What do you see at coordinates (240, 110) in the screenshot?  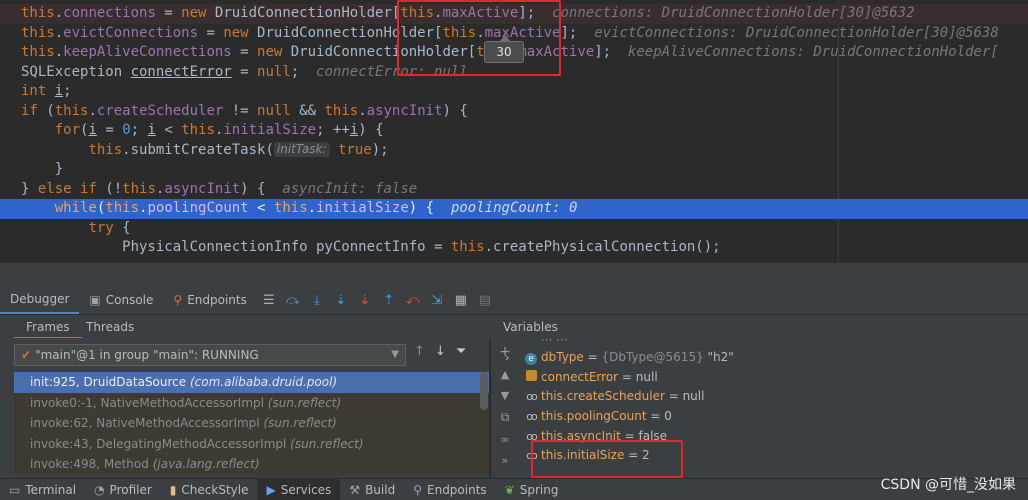 I see `code-token: !=` at bounding box center [240, 110].